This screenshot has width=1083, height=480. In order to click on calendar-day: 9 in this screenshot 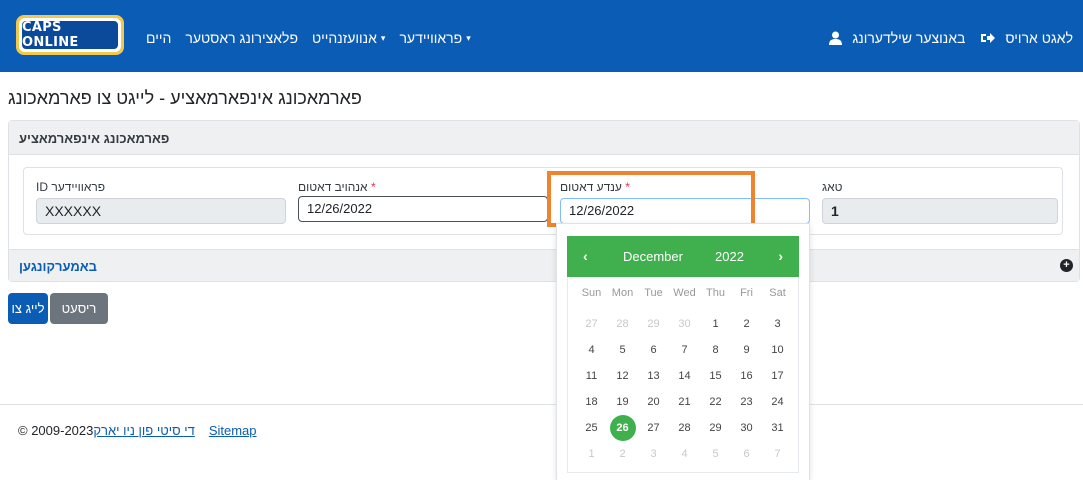, I will do `click(746, 350)`.